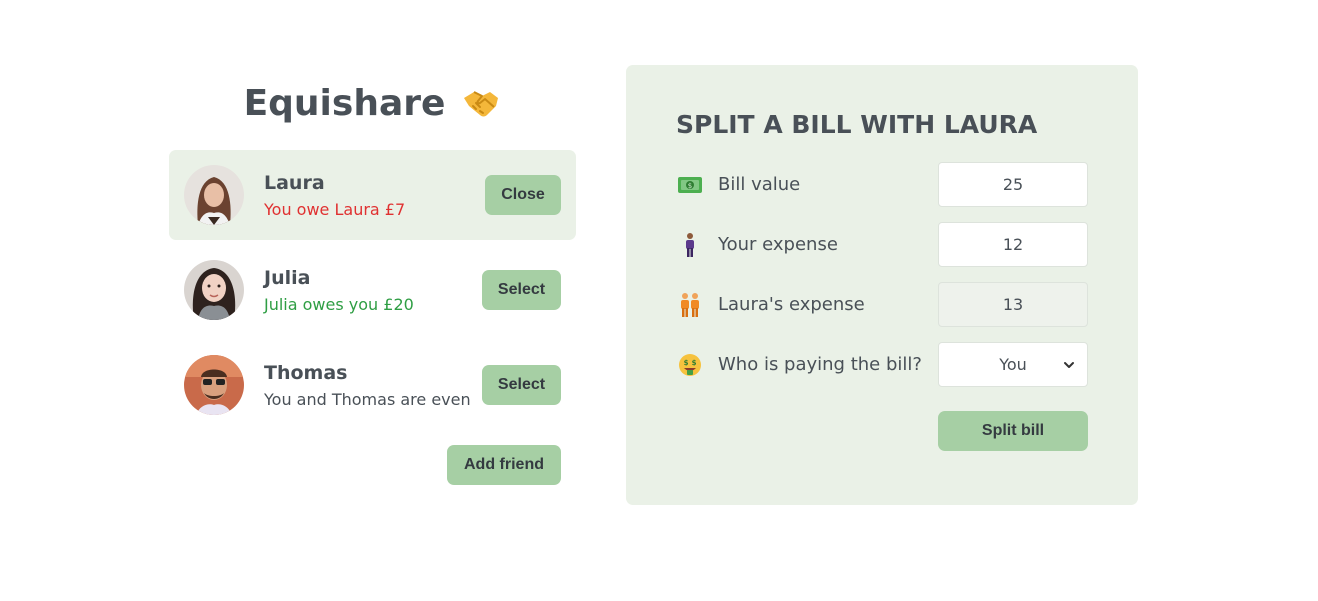 The height and width of the screenshot is (601, 1318). I want to click on friend-balance-status: You owe Laura £7, so click(335, 209).